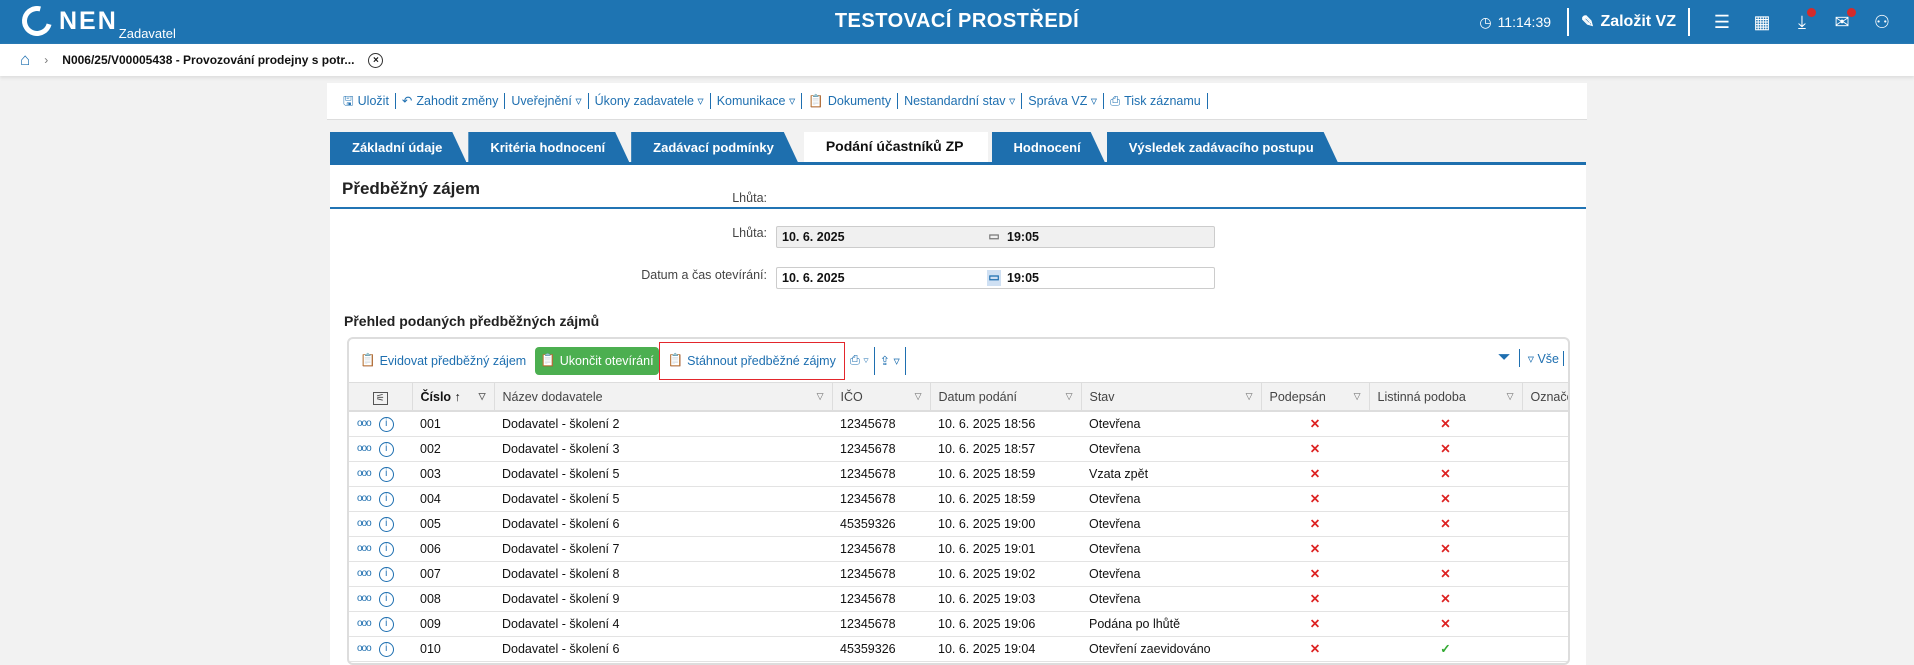  What do you see at coordinates (1115, 101) in the screenshot?
I see `printer-icon: ⎙` at bounding box center [1115, 101].